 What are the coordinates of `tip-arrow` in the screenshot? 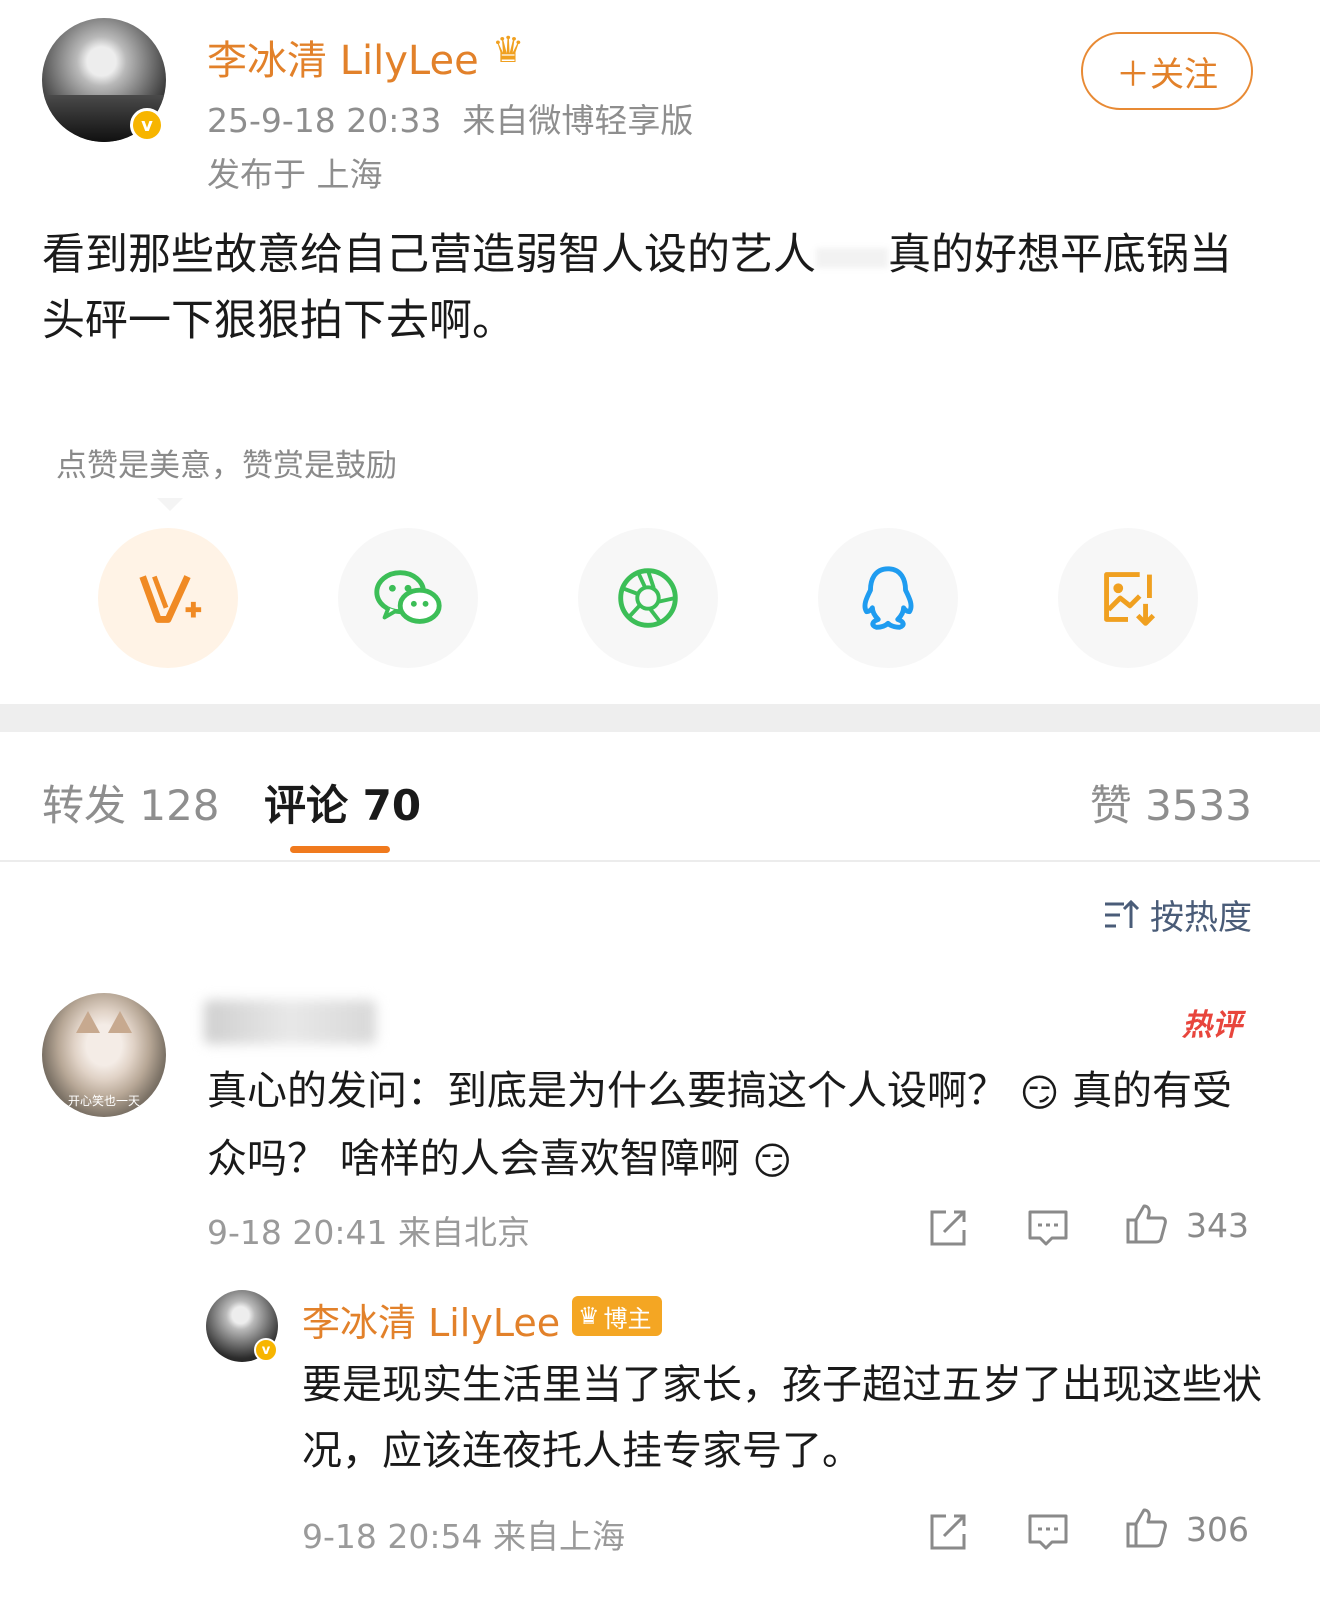 It's located at (170, 504).